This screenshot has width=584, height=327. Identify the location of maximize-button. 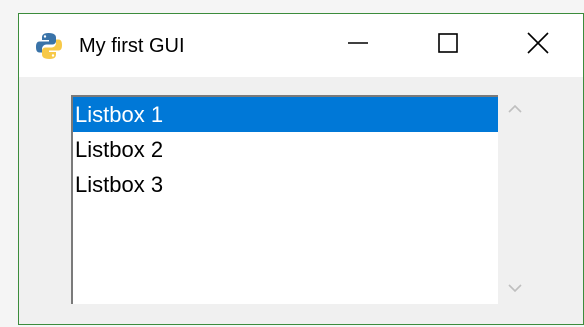
(448, 45).